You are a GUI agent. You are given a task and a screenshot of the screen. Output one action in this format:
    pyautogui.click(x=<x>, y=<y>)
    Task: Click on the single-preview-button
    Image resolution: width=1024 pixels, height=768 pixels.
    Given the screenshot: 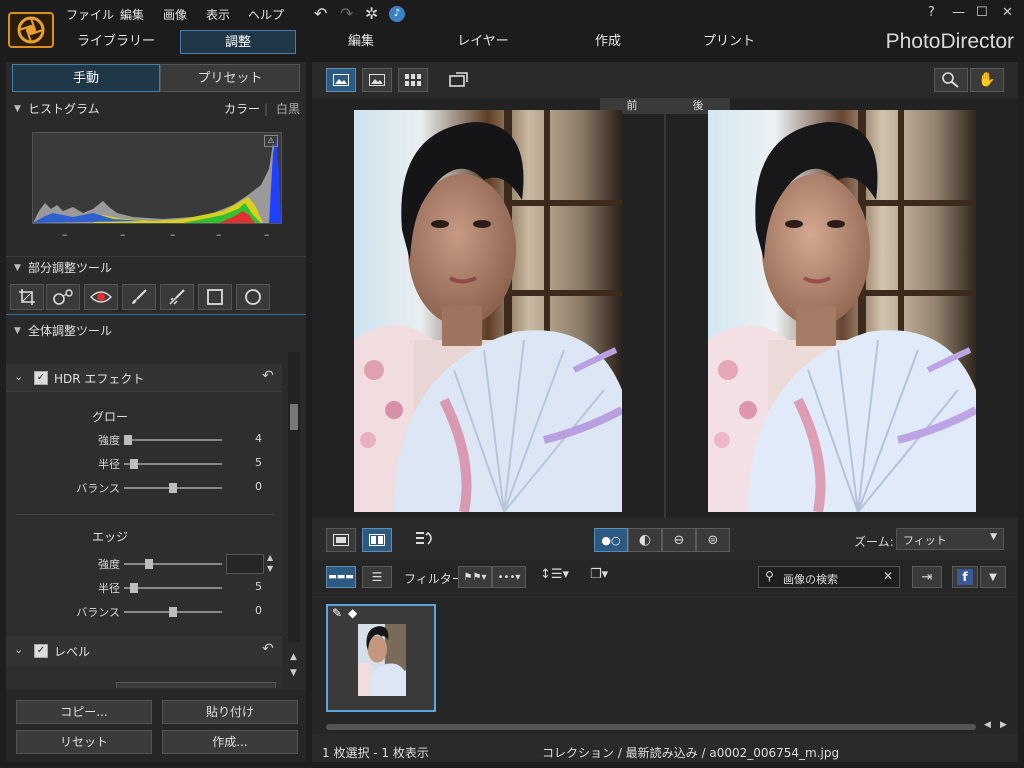 What is the action you would take?
    pyautogui.click(x=341, y=540)
    